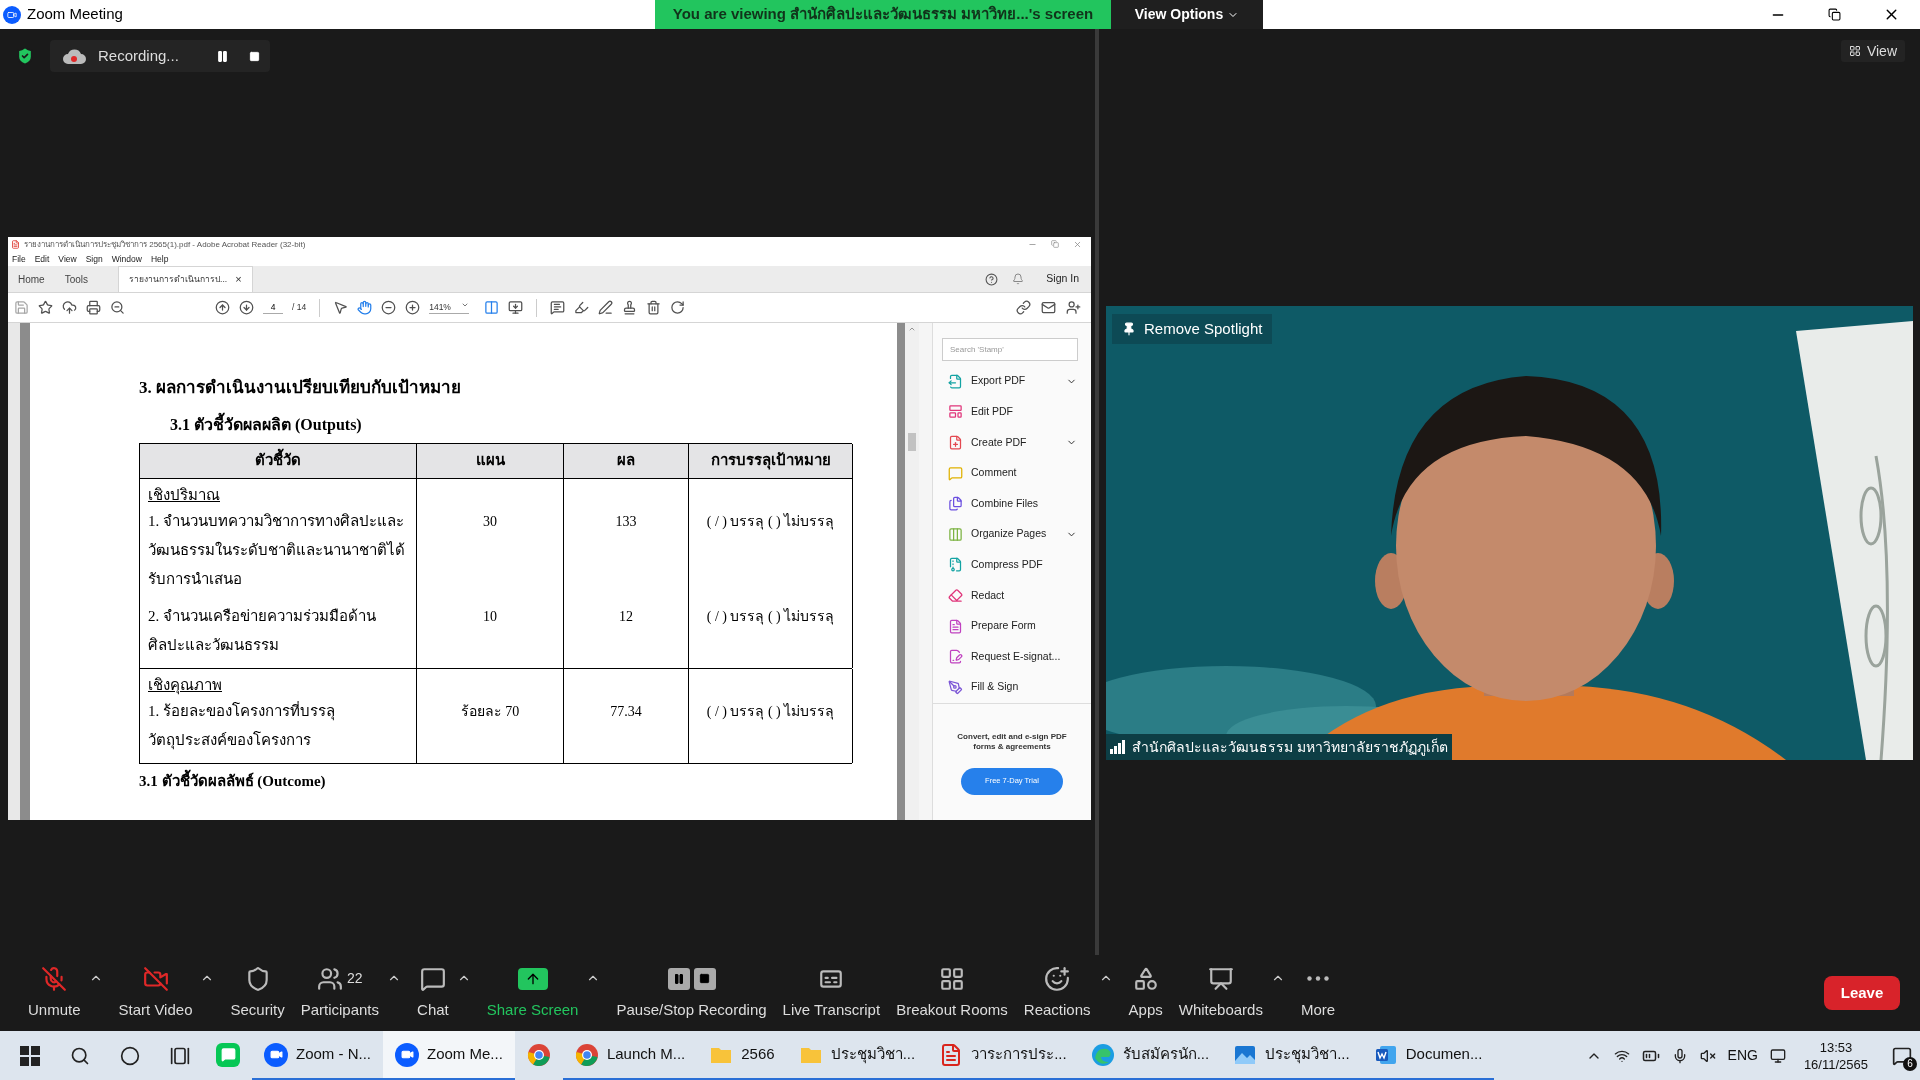  Describe the element at coordinates (1834, 14) in the screenshot. I see `restore-icon` at that location.